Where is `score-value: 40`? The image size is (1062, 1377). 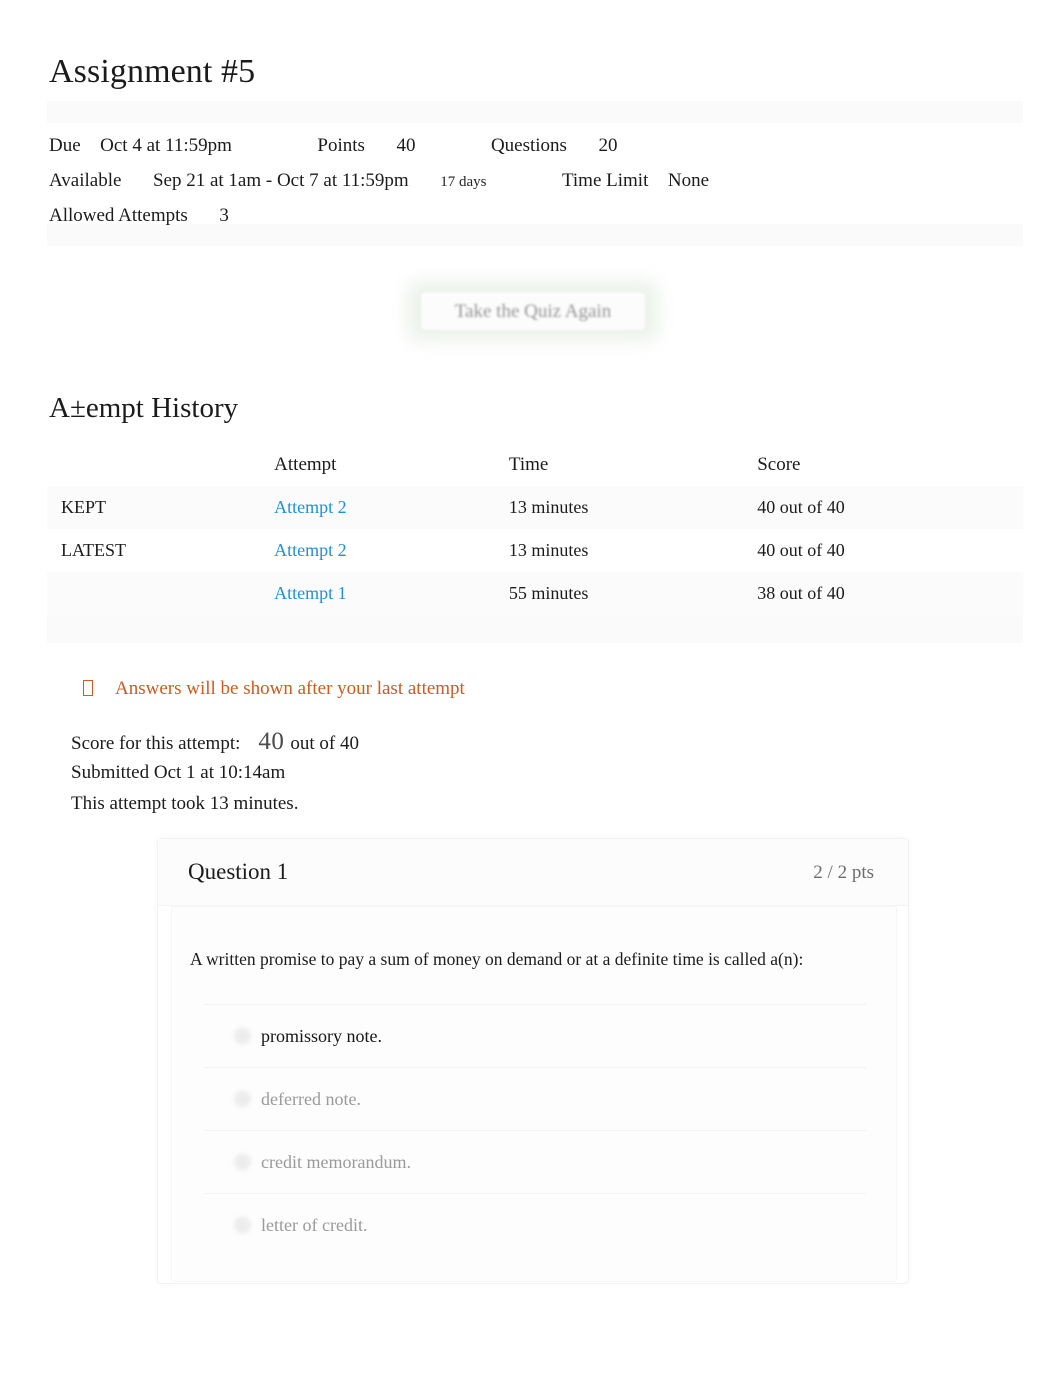
score-value: 40 is located at coordinates (271, 741).